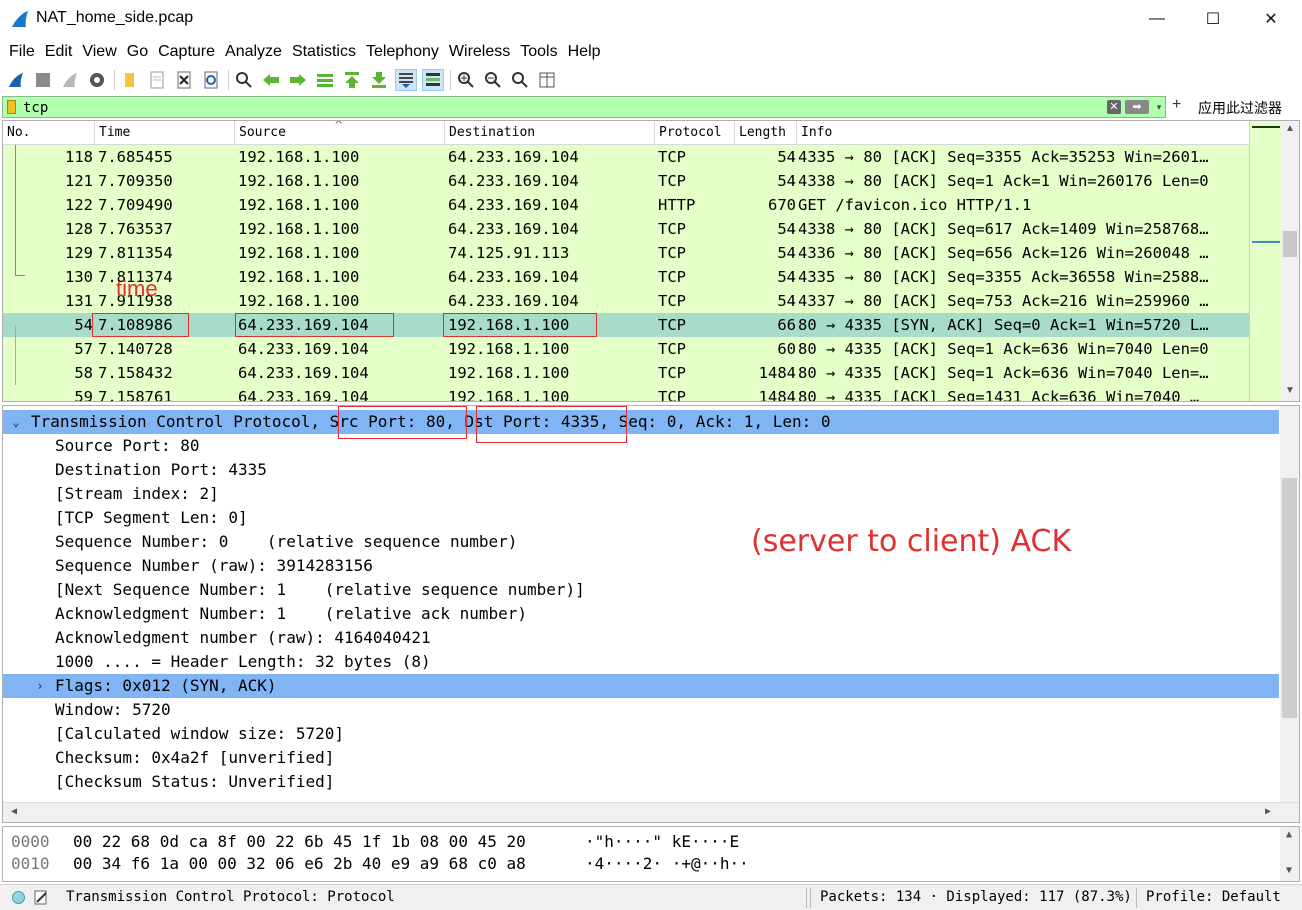 This screenshot has width=1302, height=910. What do you see at coordinates (641, 710) in the screenshot?
I see `tree-item-field: Window: 5720` at bounding box center [641, 710].